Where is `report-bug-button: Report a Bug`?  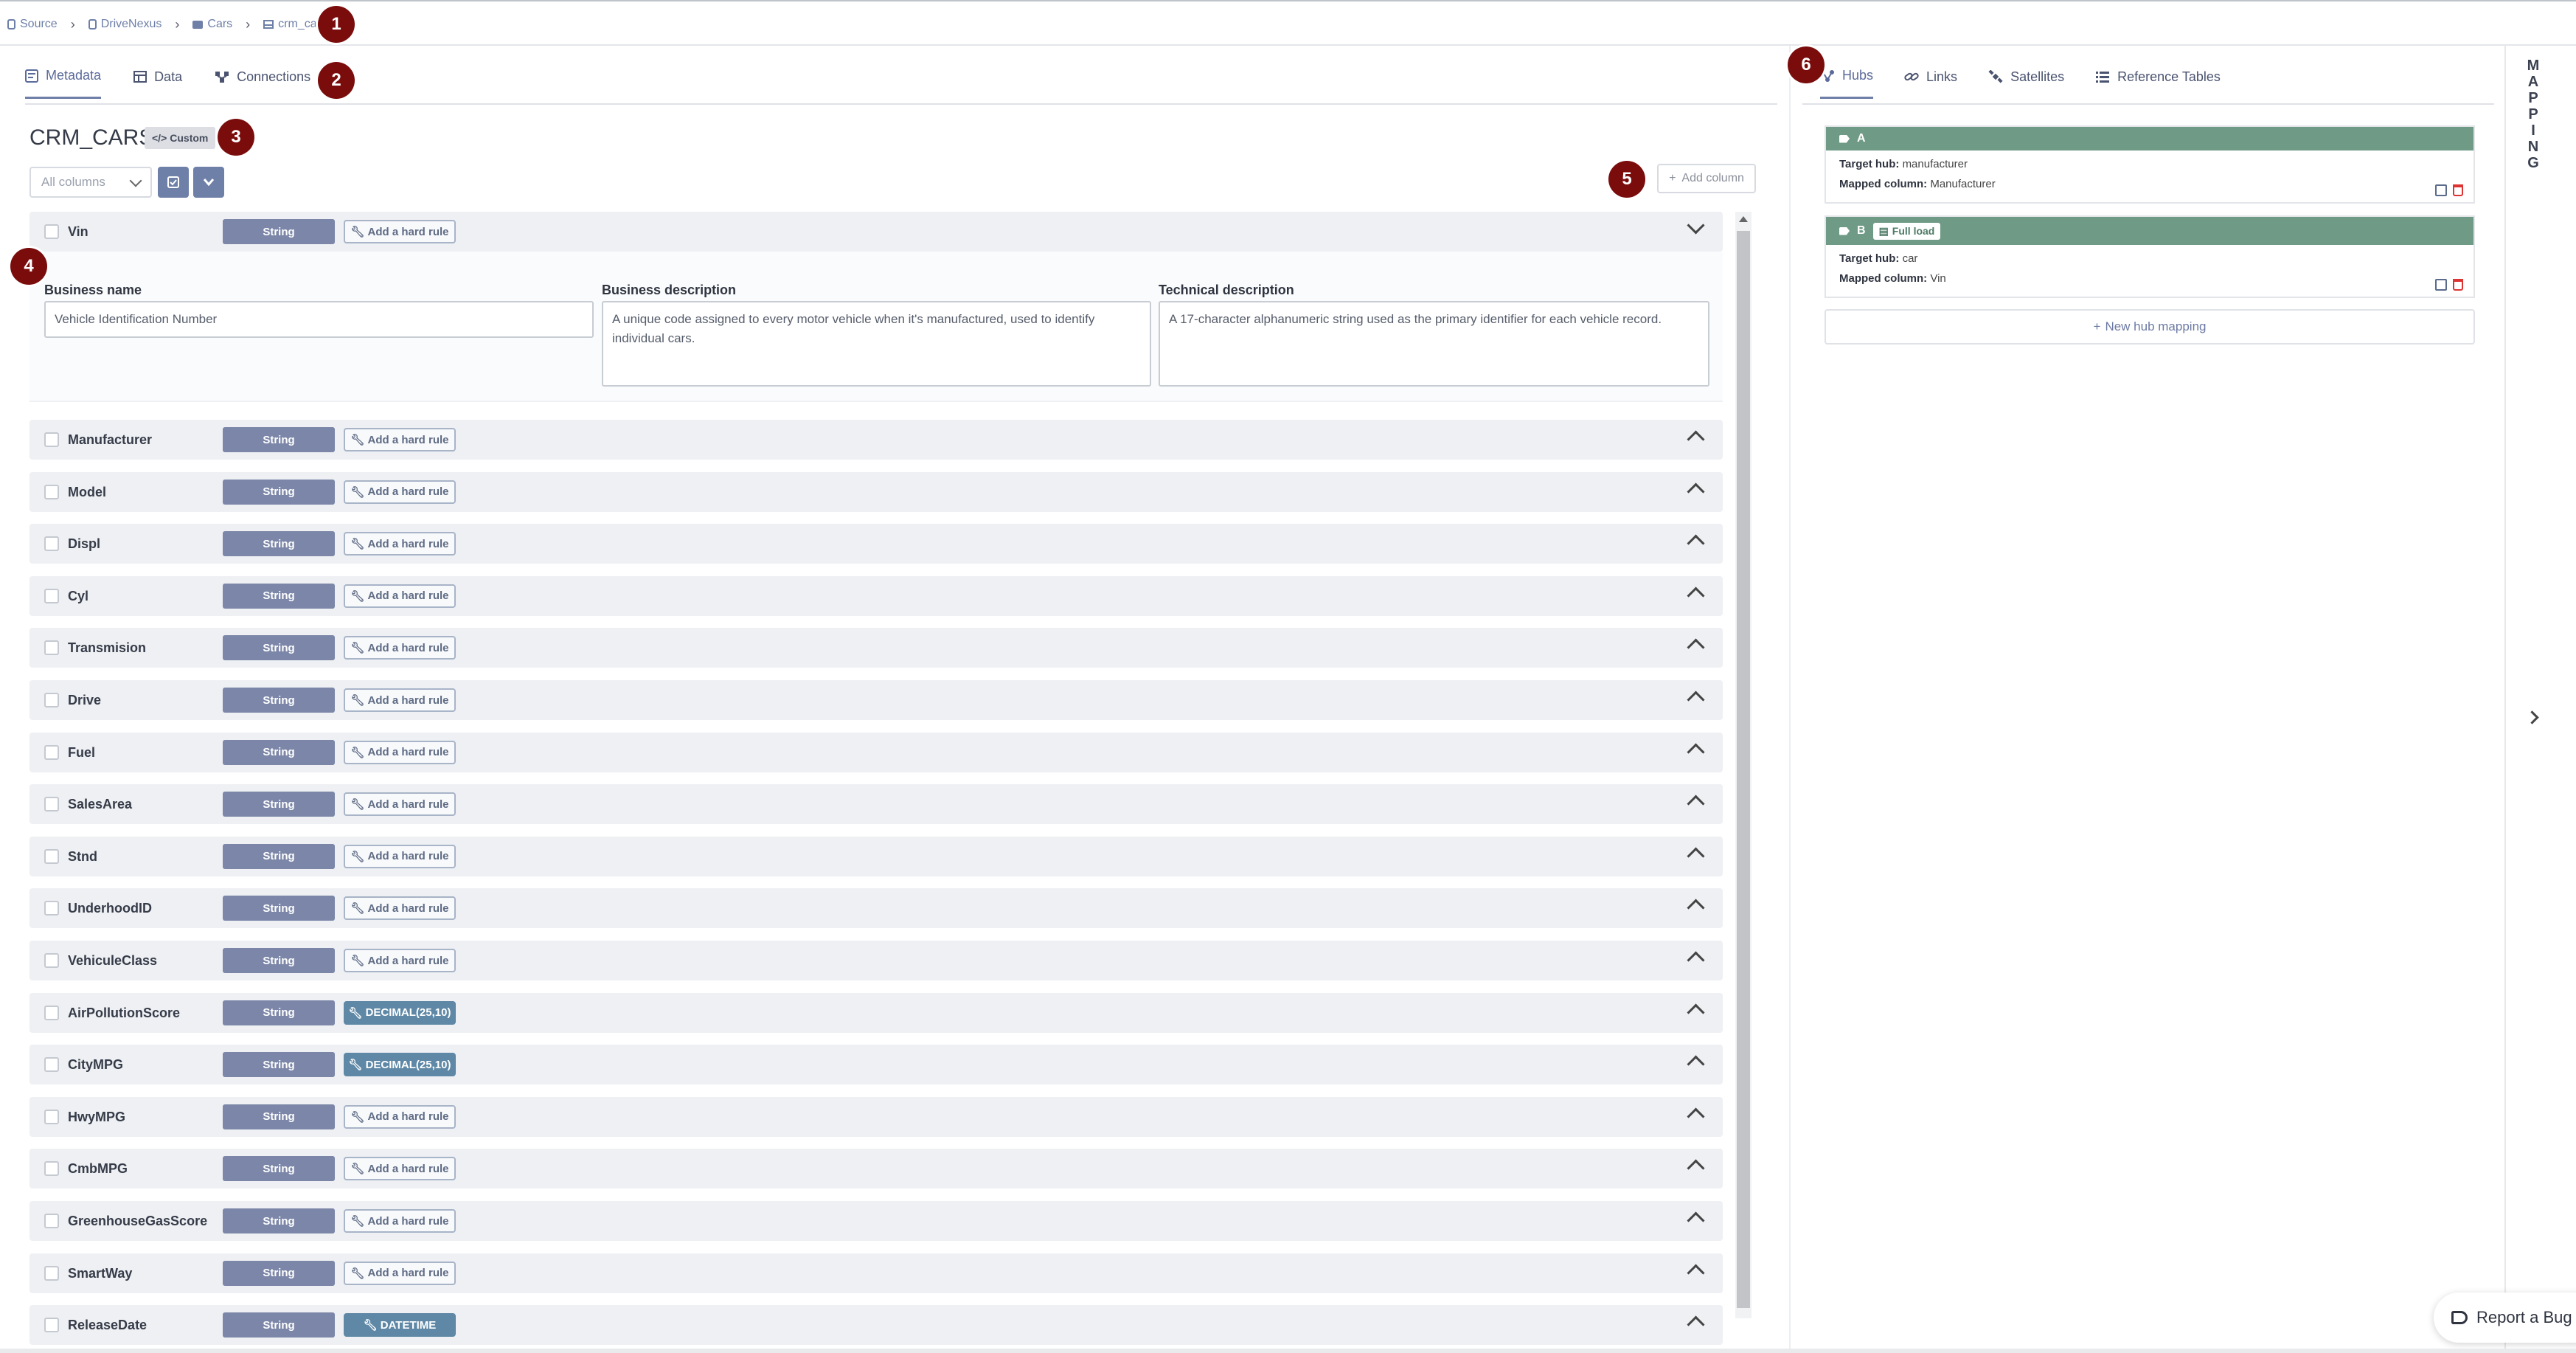
report-bug-button: Report a Bug is located at coordinates (2505, 1318).